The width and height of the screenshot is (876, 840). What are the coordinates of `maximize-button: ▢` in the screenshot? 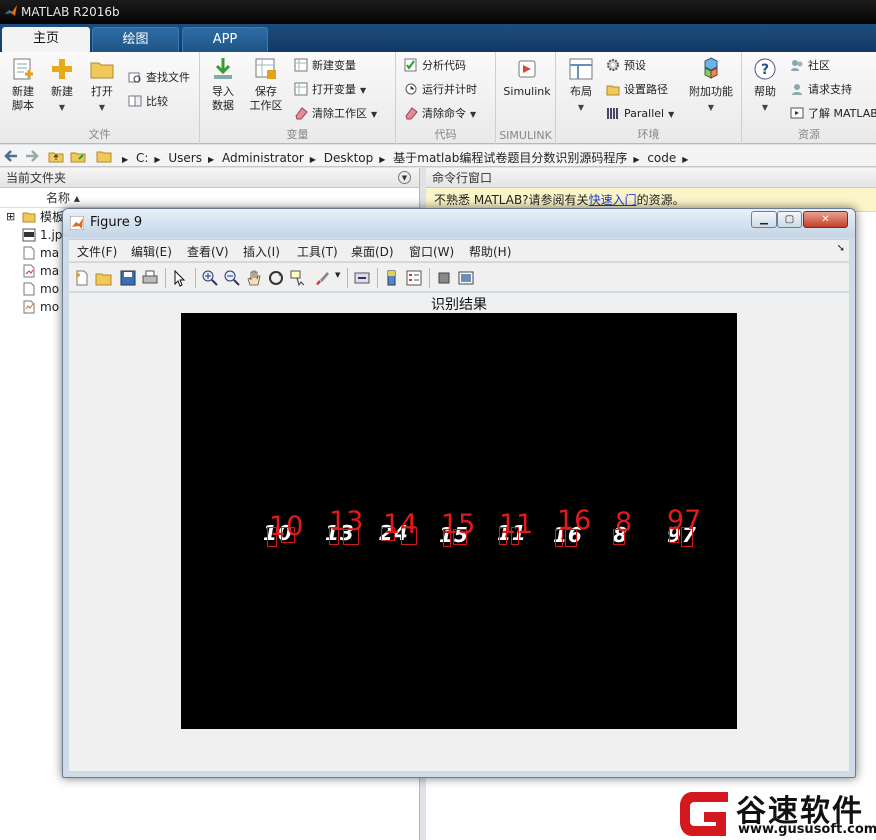 It's located at (789, 219).